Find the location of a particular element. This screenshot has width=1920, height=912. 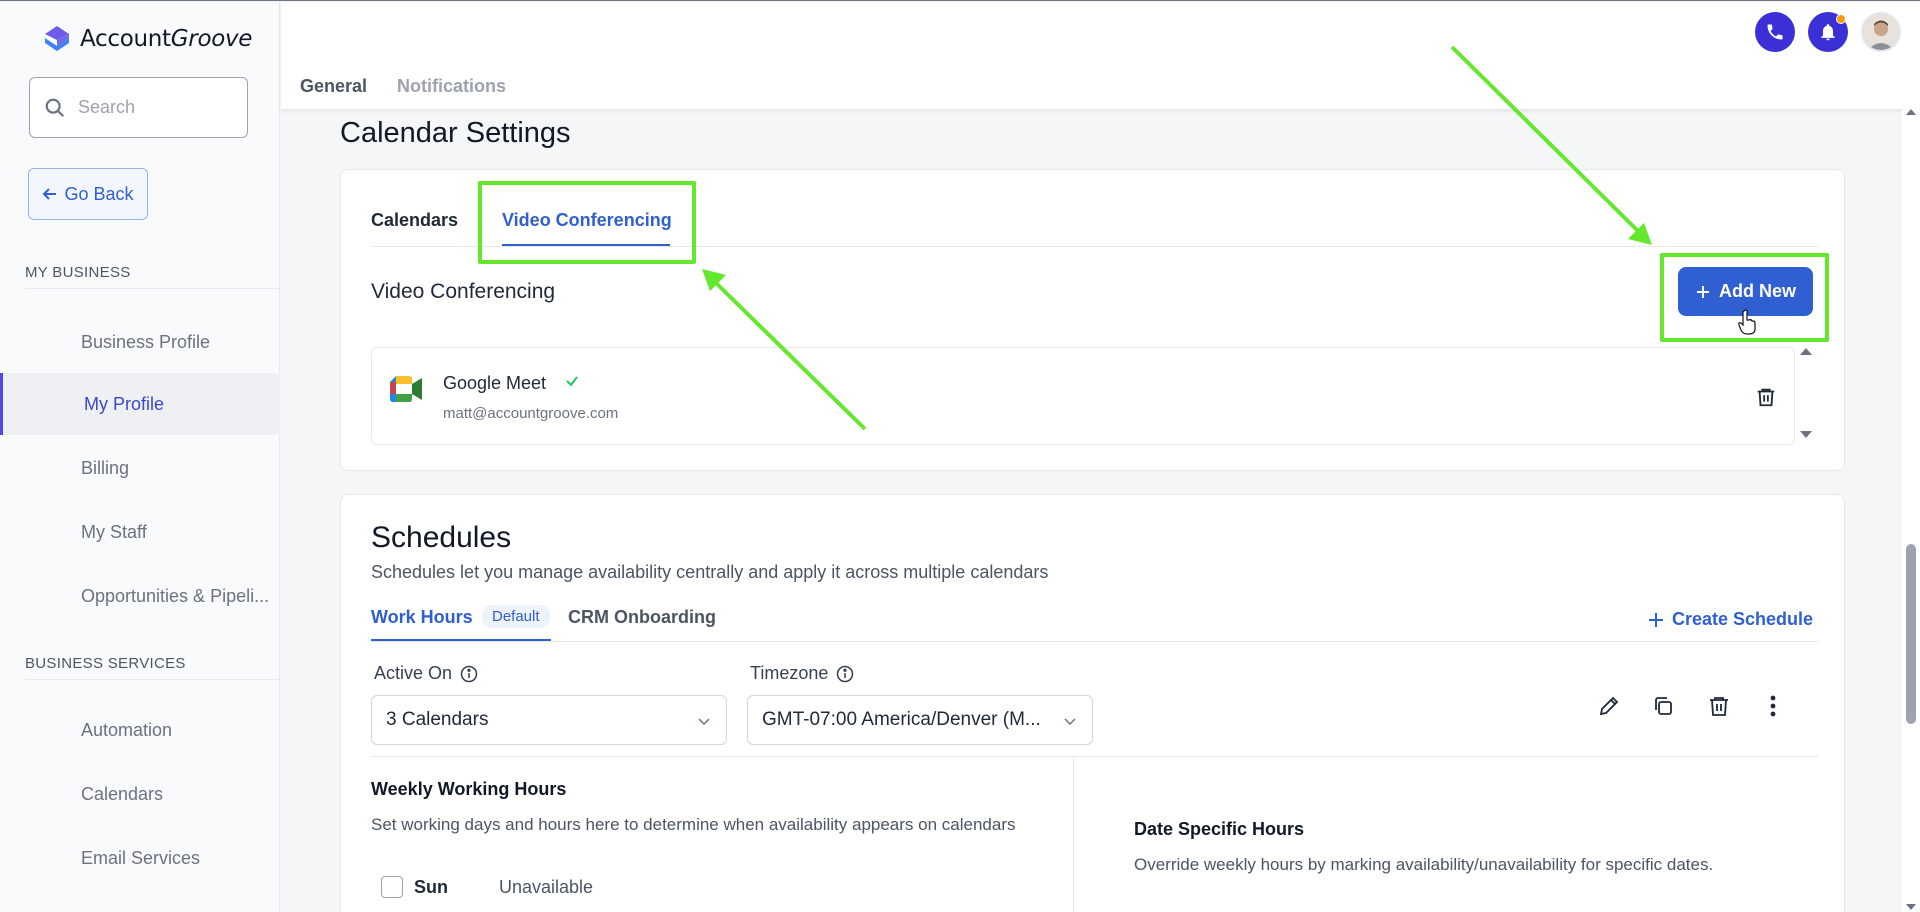

section-title-business-services: BUSINESS SERVICES is located at coordinates (105, 663).